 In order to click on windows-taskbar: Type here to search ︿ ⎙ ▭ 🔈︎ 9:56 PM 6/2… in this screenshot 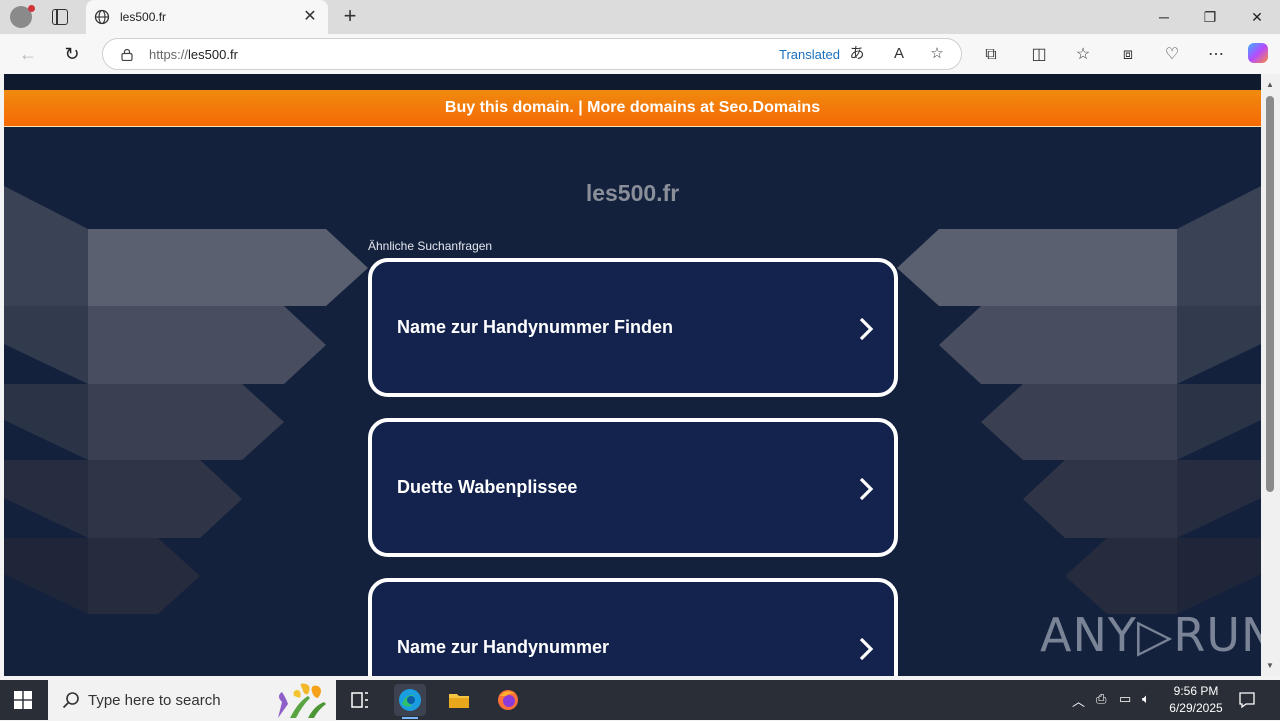, I will do `click(640, 700)`.